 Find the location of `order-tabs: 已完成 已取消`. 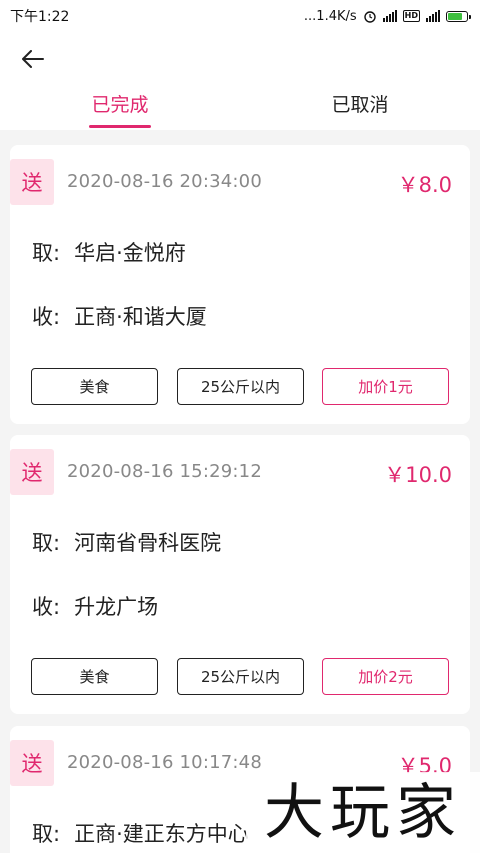

order-tabs: 已完成 已取消 is located at coordinates (240, 110).